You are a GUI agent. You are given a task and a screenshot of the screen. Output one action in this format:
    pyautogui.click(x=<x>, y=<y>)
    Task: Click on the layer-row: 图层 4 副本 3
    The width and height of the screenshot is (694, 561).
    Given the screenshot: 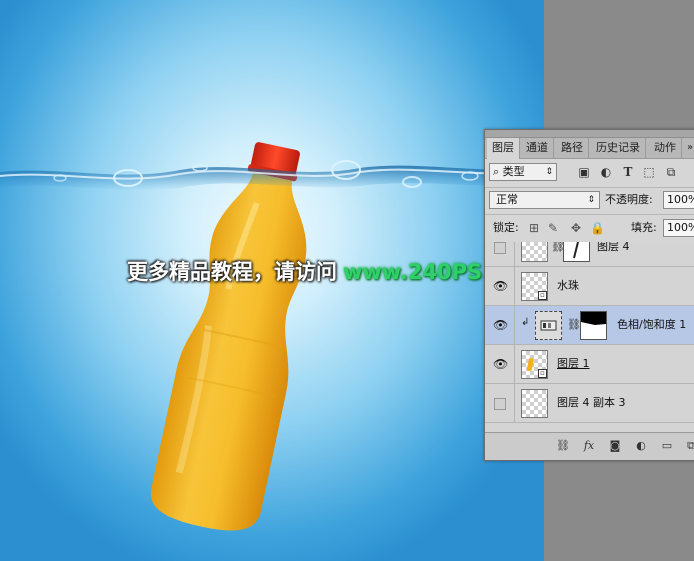 What is the action you would take?
    pyautogui.click(x=589, y=403)
    